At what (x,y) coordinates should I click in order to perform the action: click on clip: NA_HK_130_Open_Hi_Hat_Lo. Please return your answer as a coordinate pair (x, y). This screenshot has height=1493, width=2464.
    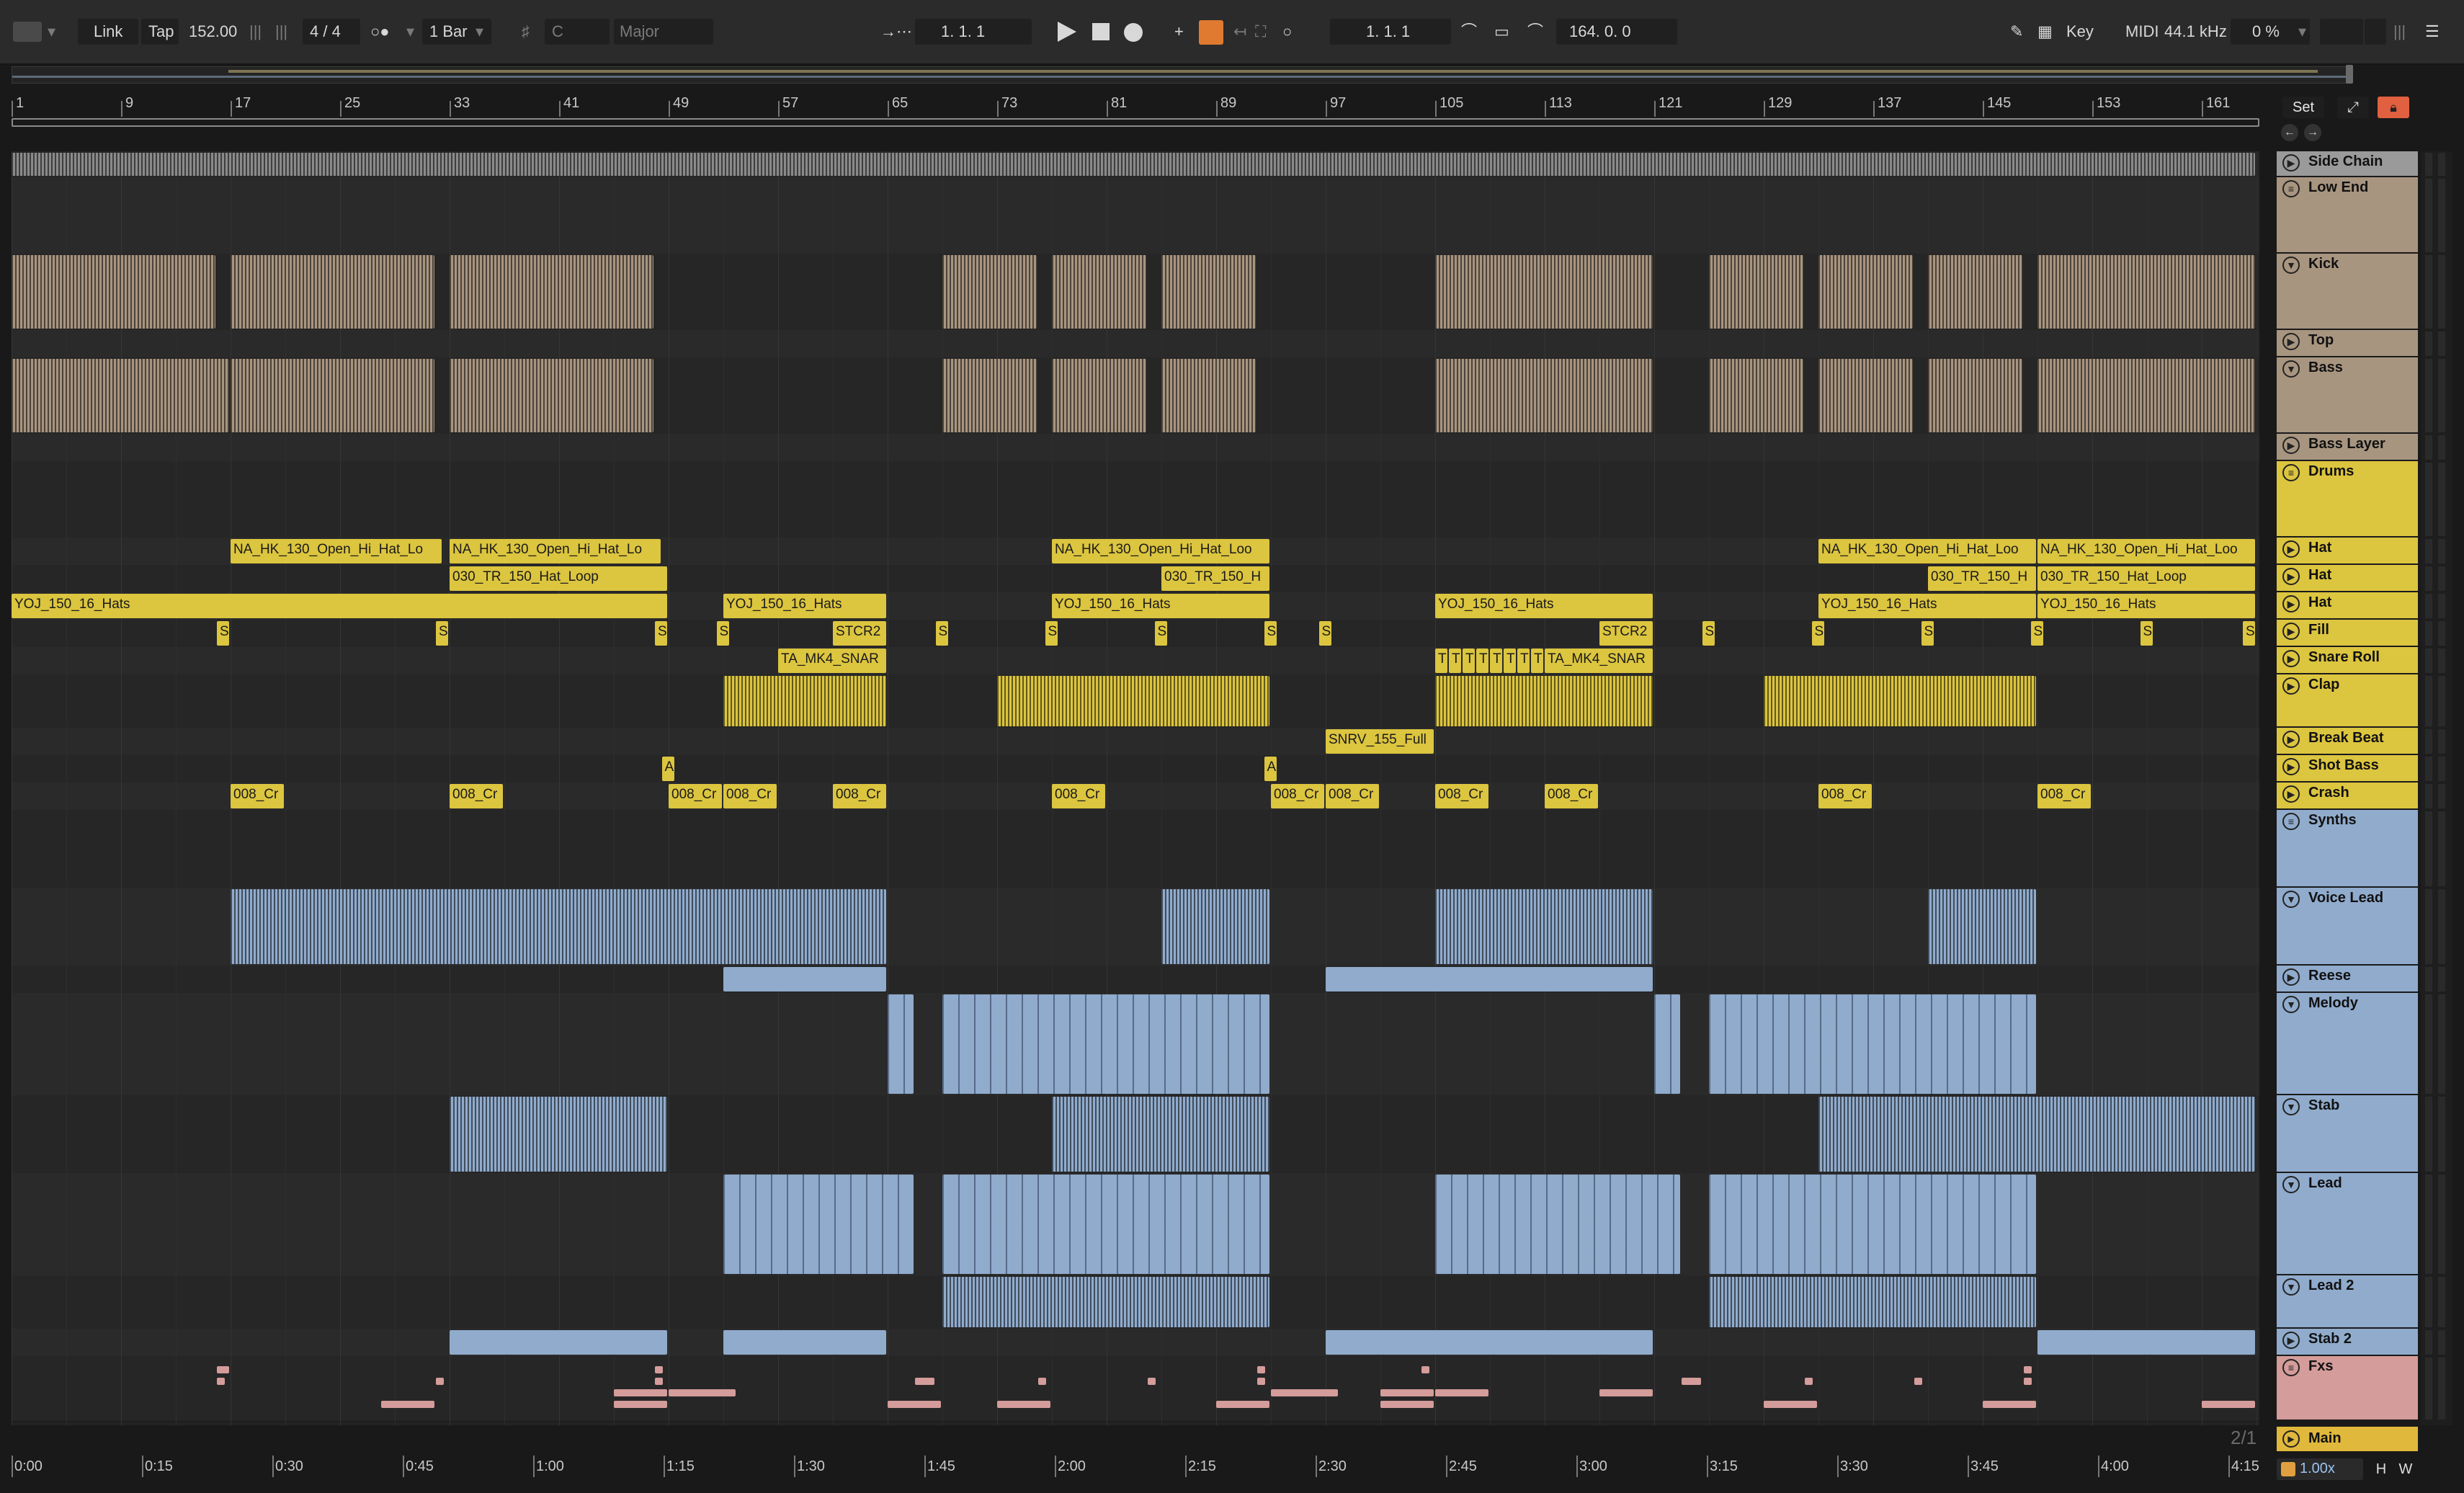
    Looking at the image, I should click on (555, 551).